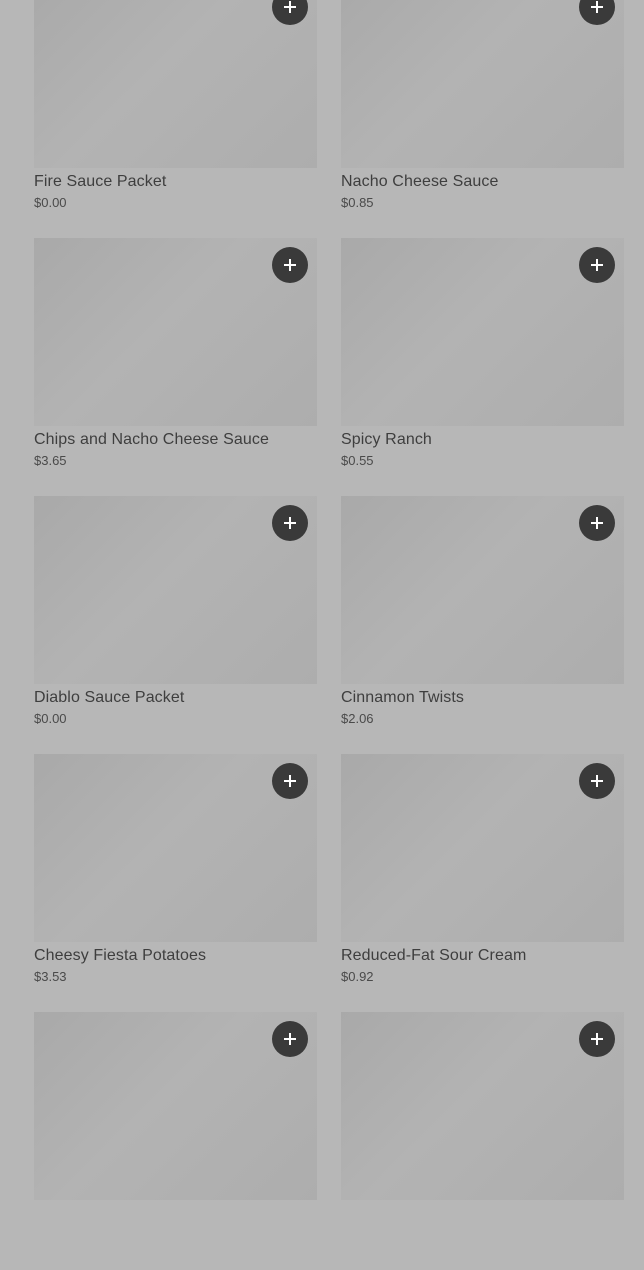 The height and width of the screenshot is (1270, 644). I want to click on item-price: $3.65, so click(50, 460).